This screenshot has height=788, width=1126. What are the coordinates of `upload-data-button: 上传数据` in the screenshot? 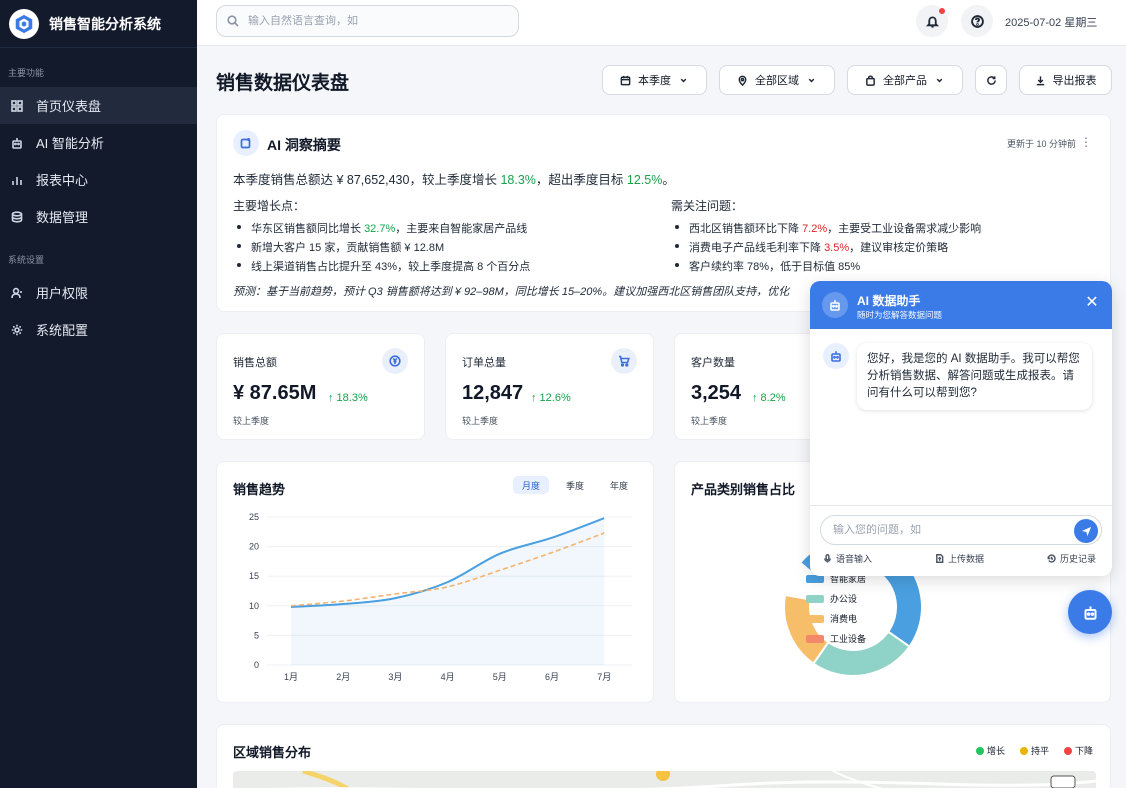 It's located at (959, 558).